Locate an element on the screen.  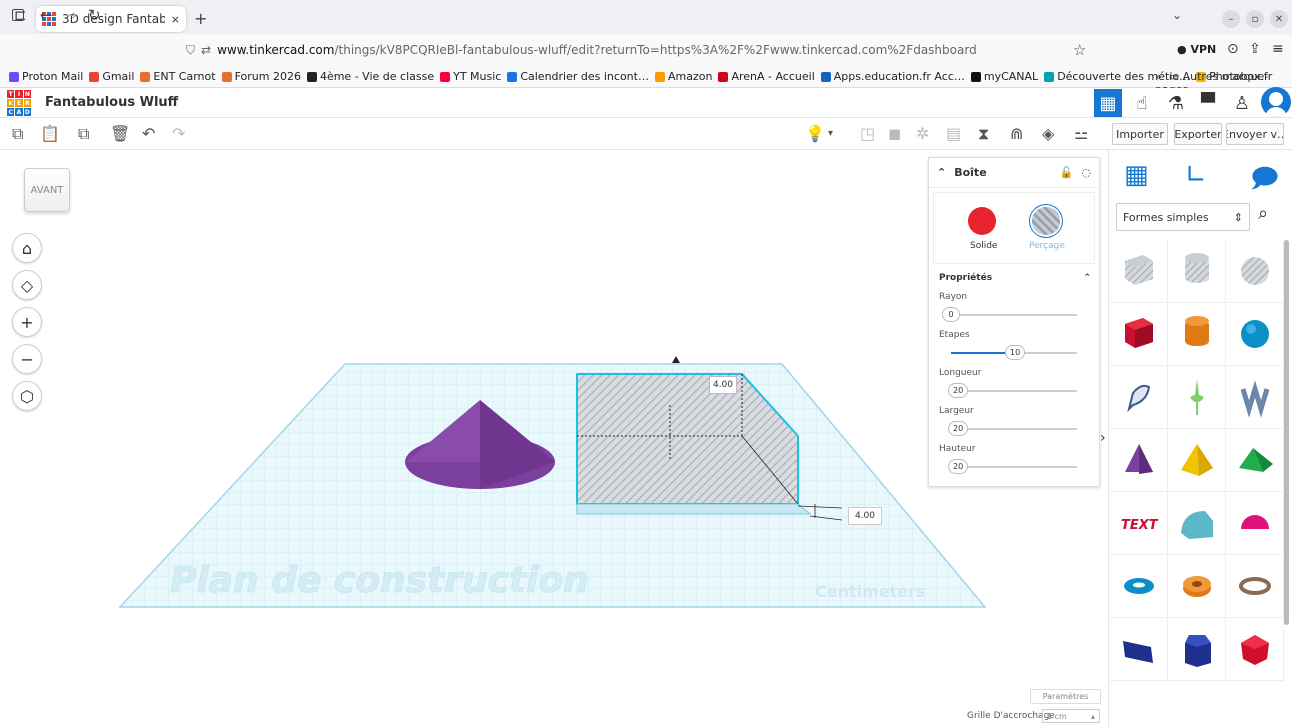
back-icon: ← is located at coordinates (46, 15).